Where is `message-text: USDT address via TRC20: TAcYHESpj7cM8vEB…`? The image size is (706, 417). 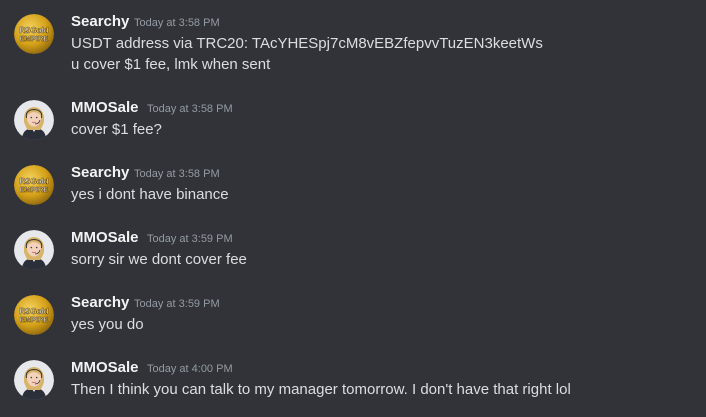 message-text: USDT address via TRC20: TAcYHESpj7cM8vEB… is located at coordinates (307, 43).